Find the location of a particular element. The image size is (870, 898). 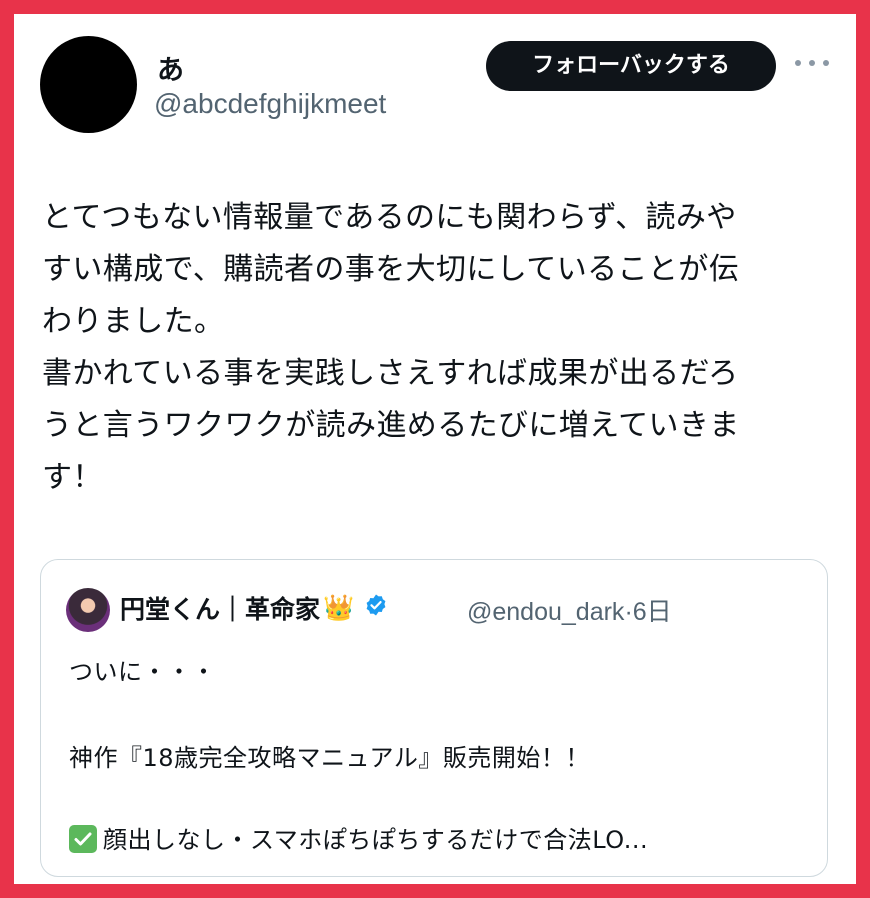

quoted-time: ·6日 is located at coordinates (648, 612).